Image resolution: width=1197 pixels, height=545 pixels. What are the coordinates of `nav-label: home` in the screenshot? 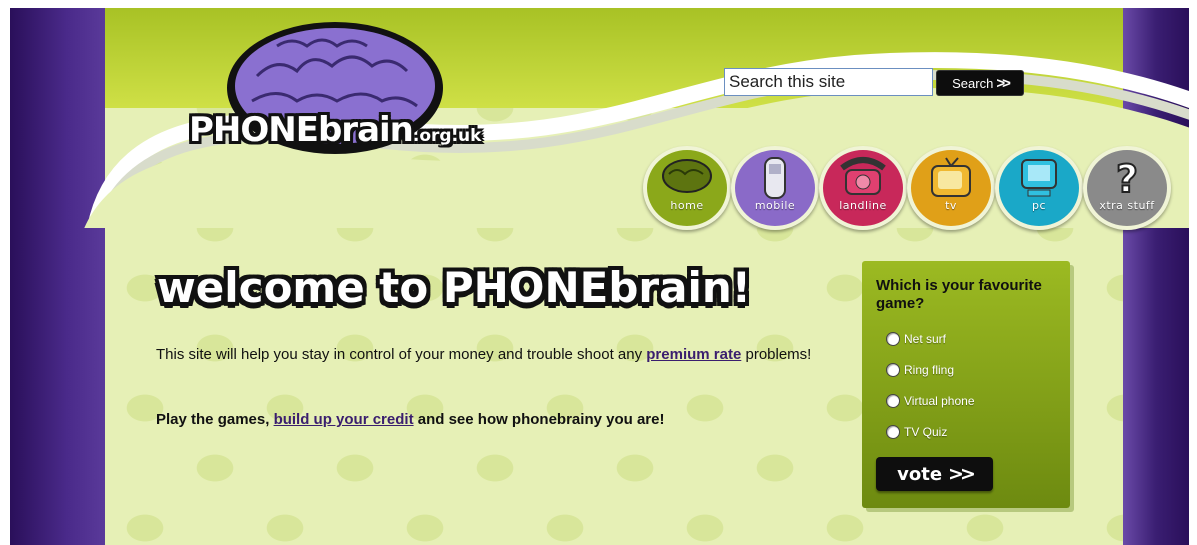 It's located at (687, 205).